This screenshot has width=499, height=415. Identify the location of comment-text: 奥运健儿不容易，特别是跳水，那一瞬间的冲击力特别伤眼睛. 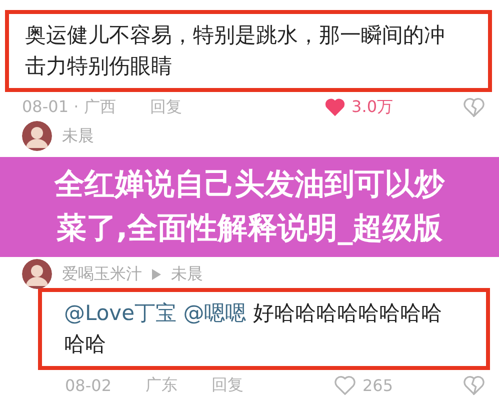
(235, 51).